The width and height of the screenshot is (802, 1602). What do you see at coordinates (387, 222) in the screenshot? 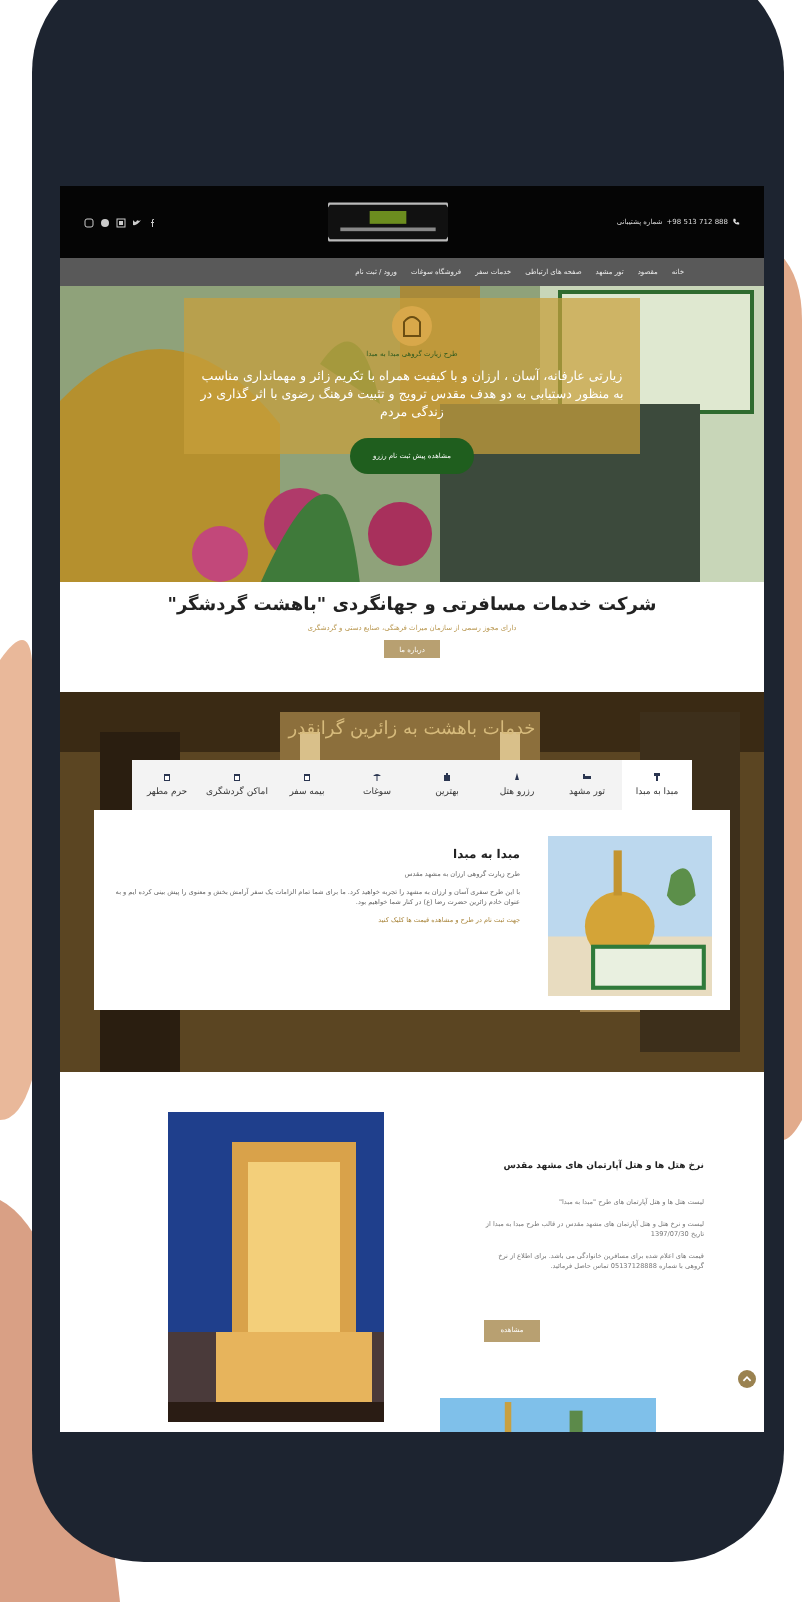
I see `logo-icon` at bounding box center [387, 222].